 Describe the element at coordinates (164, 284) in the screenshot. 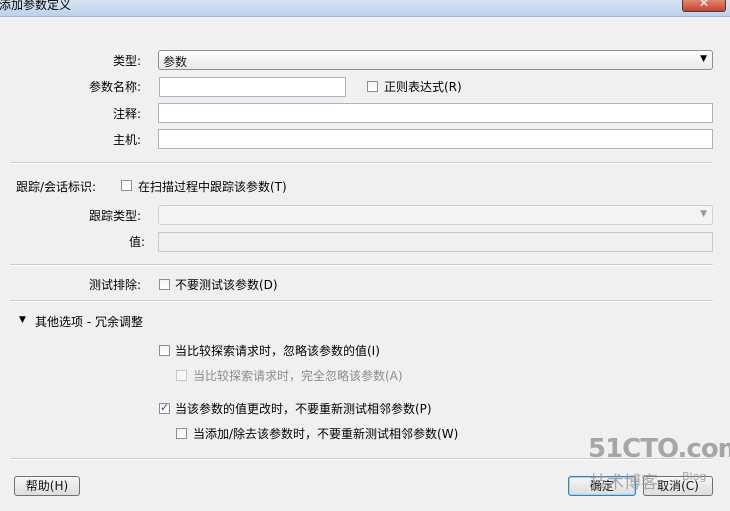

I see `exclude-checkbox` at that location.